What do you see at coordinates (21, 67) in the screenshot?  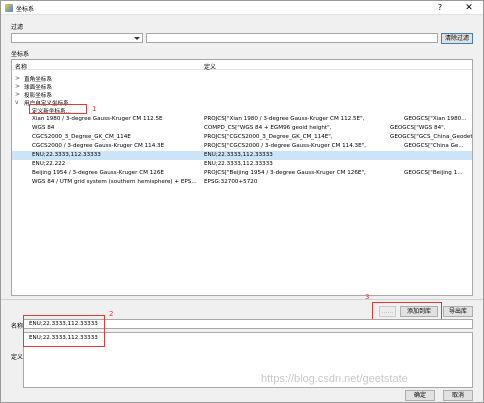 I see `column-header-name: 名称` at bounding box center [21, 67].